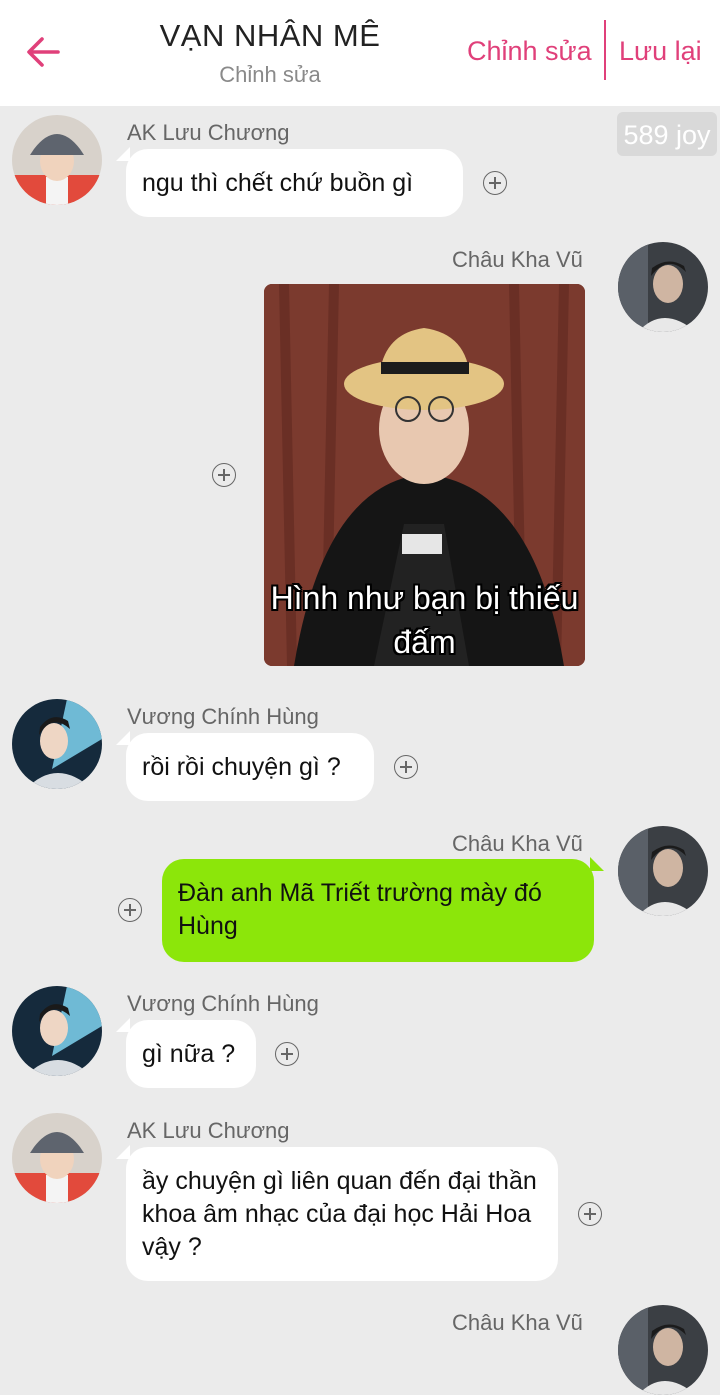  What do you see at coordinates (424, 620) in the screenshot?
I see `sticker-caption: Hình như bạn bị thiếu đấm` at bounding box center [424, 620].